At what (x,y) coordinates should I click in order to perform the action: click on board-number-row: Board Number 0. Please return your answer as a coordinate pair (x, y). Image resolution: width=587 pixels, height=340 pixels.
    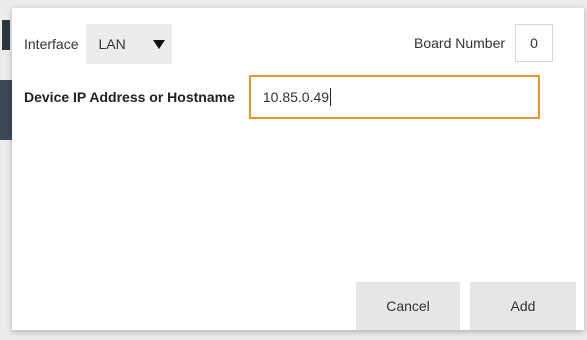
    Looking at the image, I should click on (484, 43).